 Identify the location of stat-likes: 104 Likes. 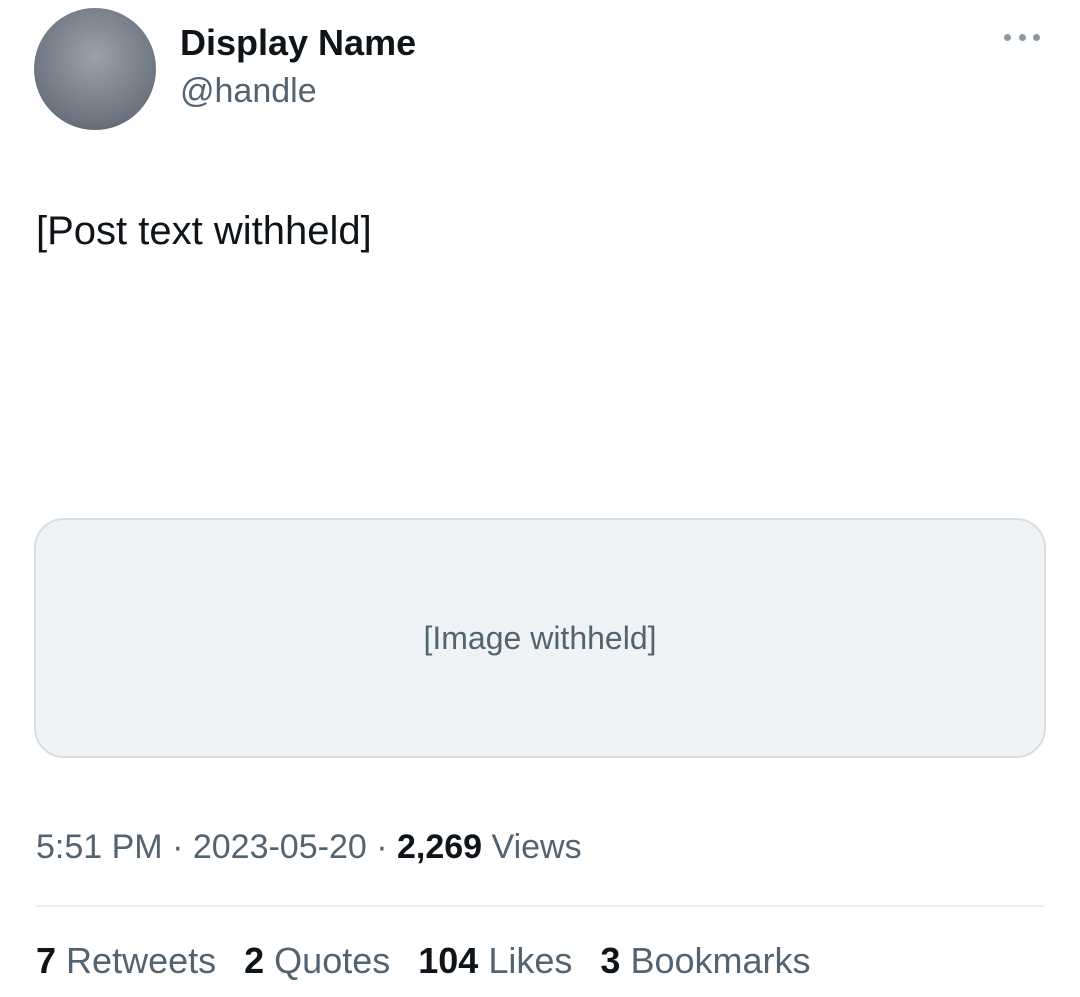
(495, 961).